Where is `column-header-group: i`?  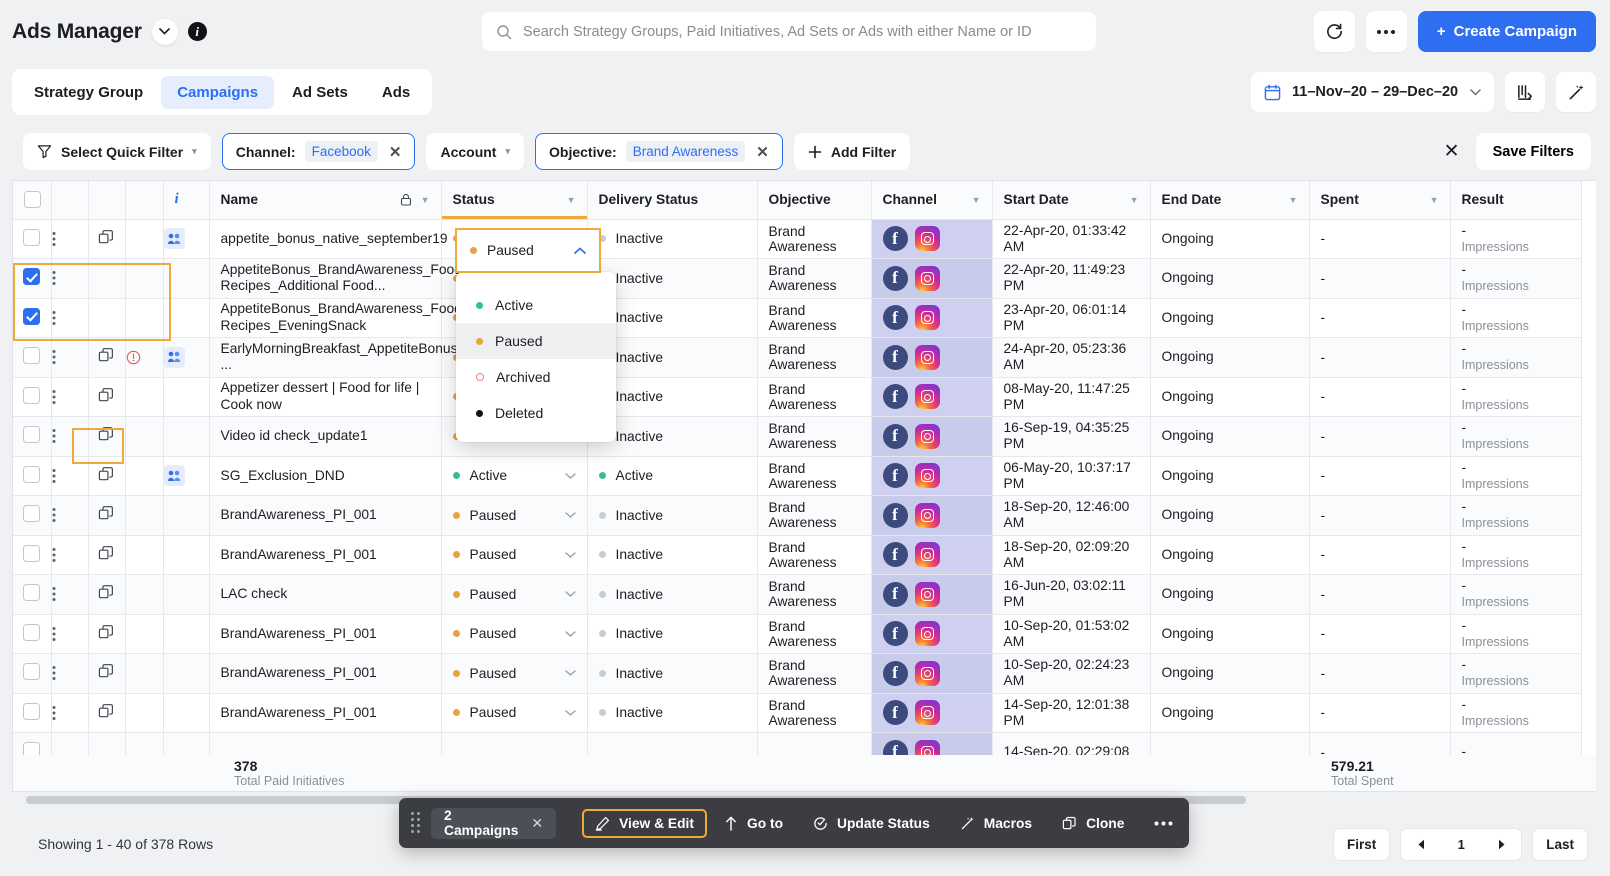
column-header-group: i is located at coordinates (186, 200).